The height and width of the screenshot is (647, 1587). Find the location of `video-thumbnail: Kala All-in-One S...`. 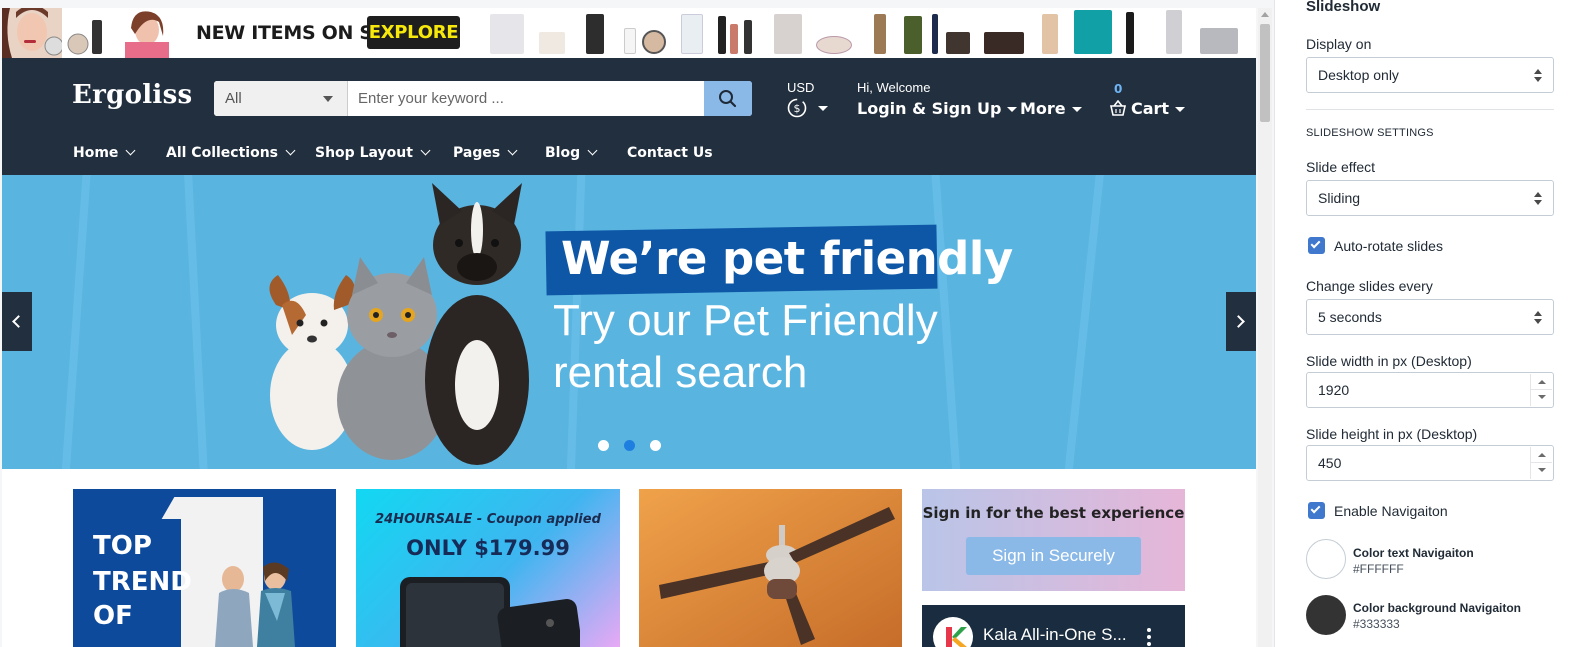

video-thumbnail: Kala All-in-One S... is located at coordinates (1053, 626).